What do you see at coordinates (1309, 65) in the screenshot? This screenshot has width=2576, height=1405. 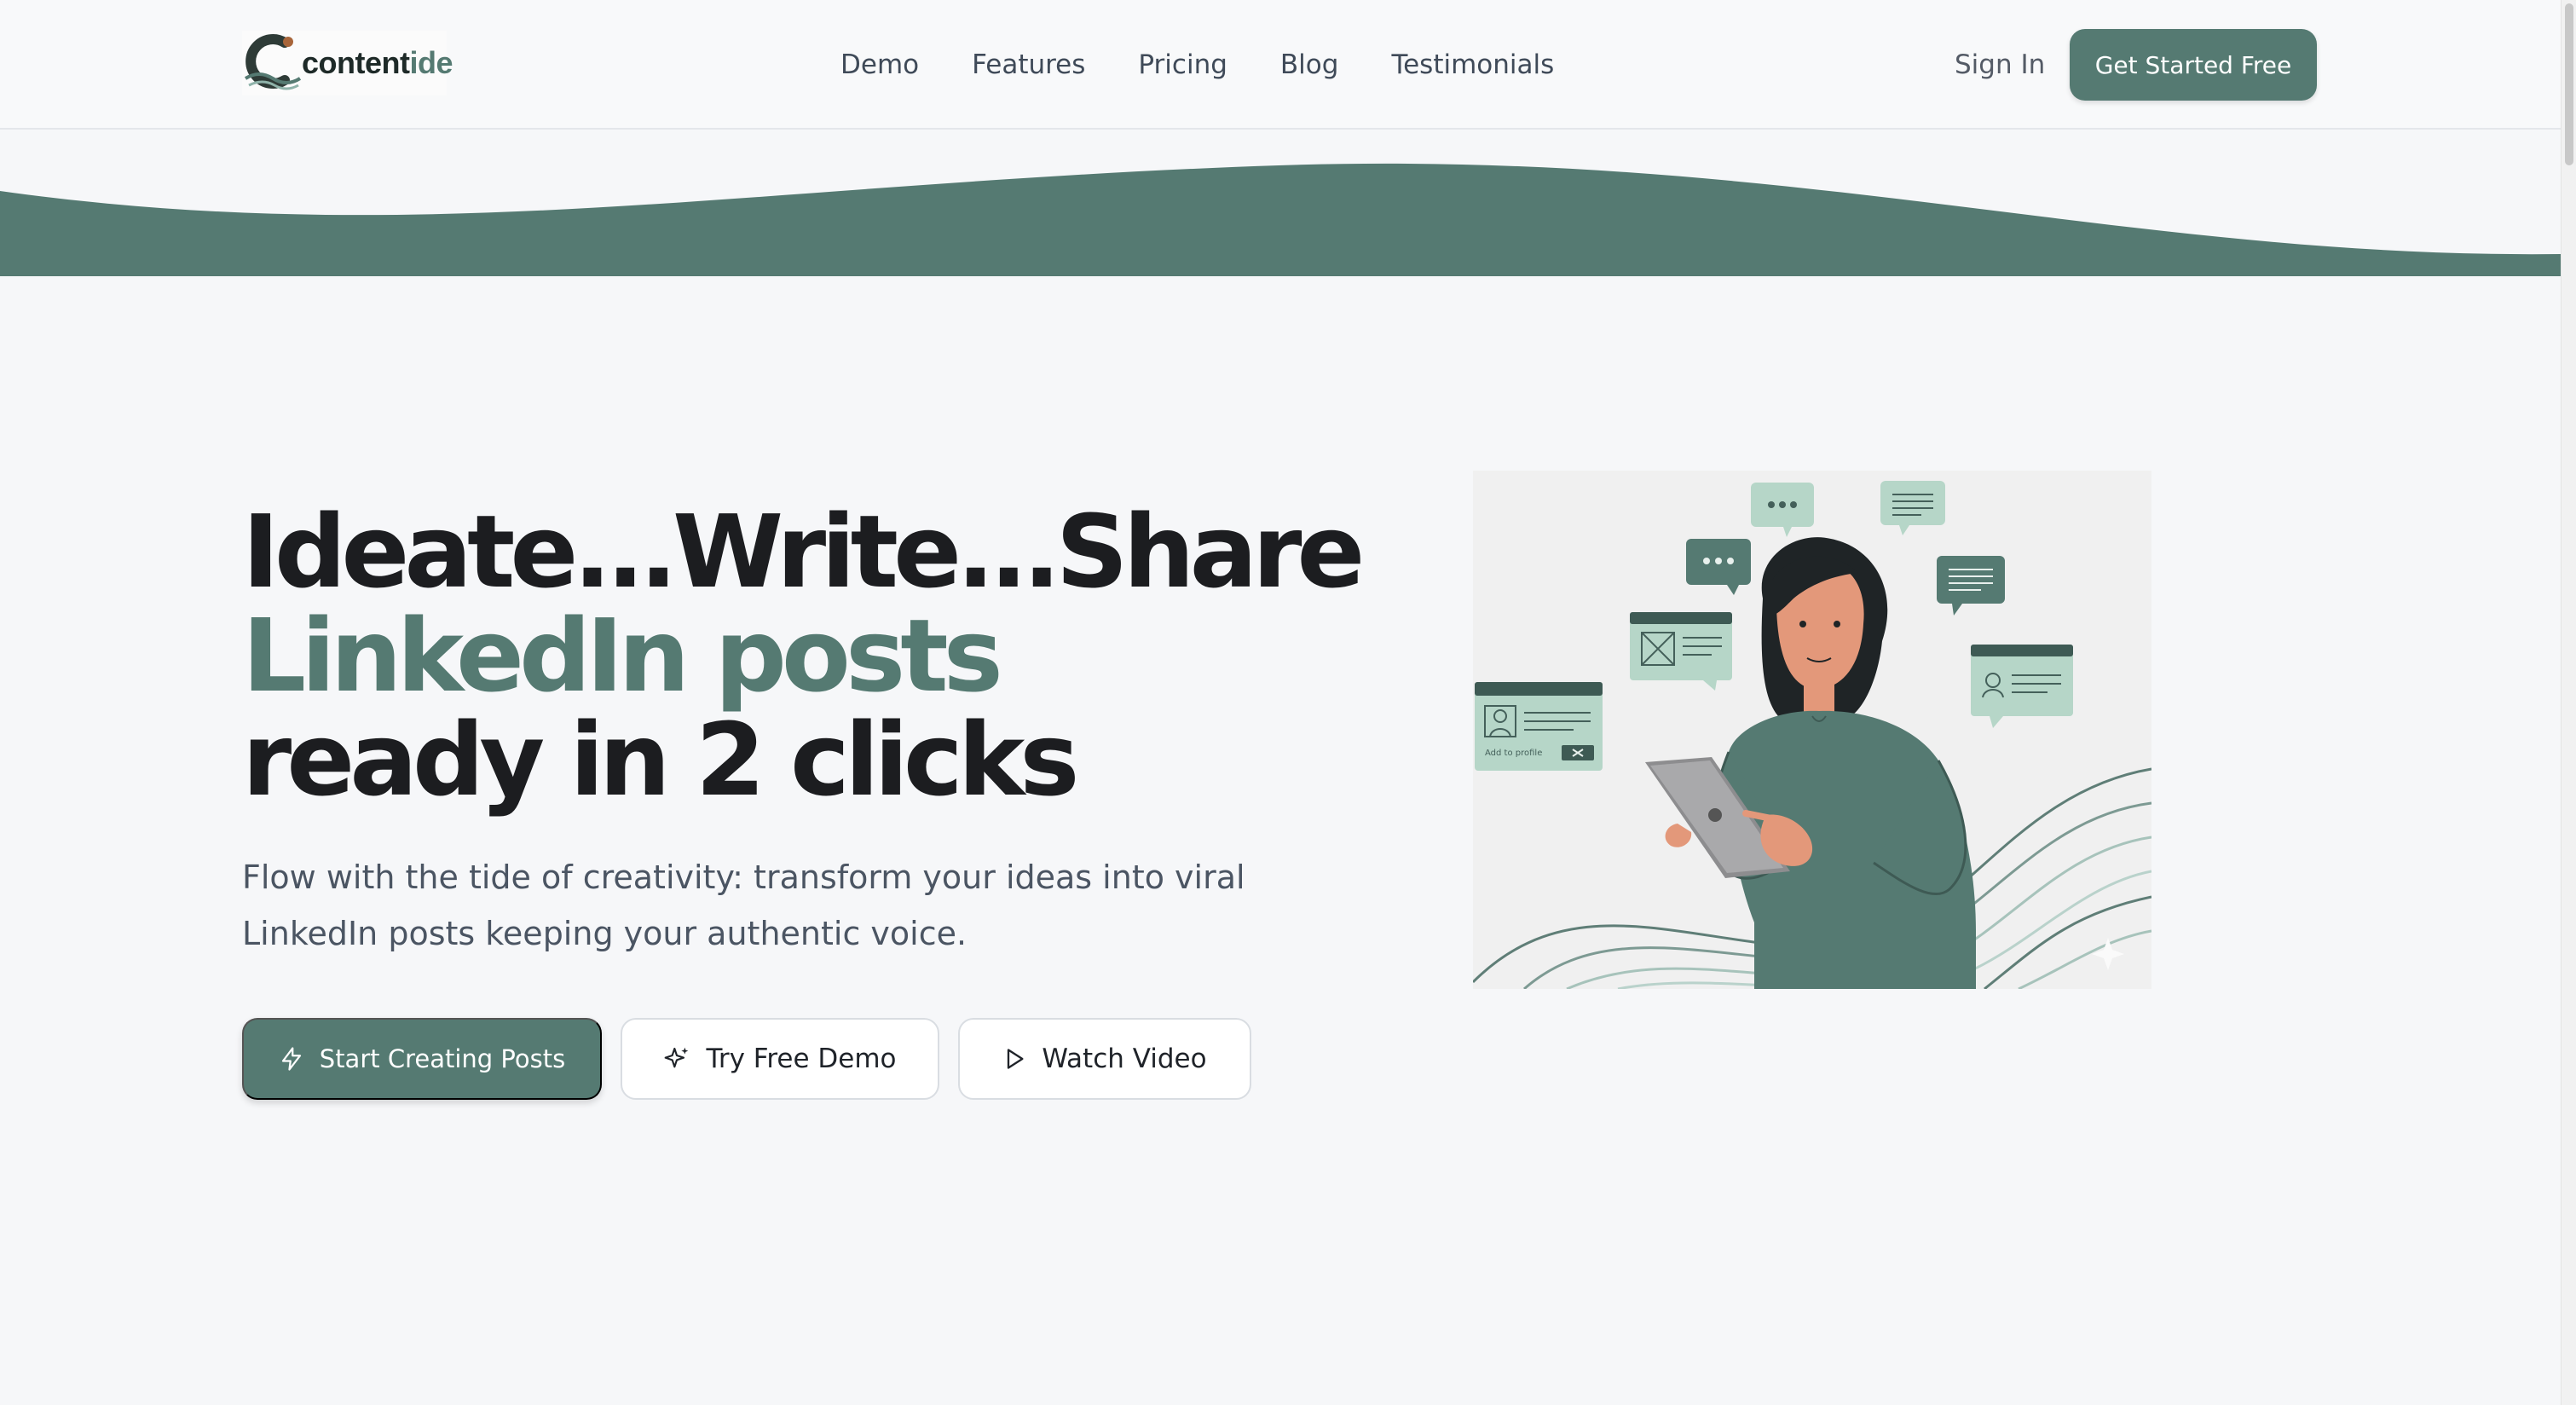 I see `nav-blog: Blog` at bounding box center [1309, 65].